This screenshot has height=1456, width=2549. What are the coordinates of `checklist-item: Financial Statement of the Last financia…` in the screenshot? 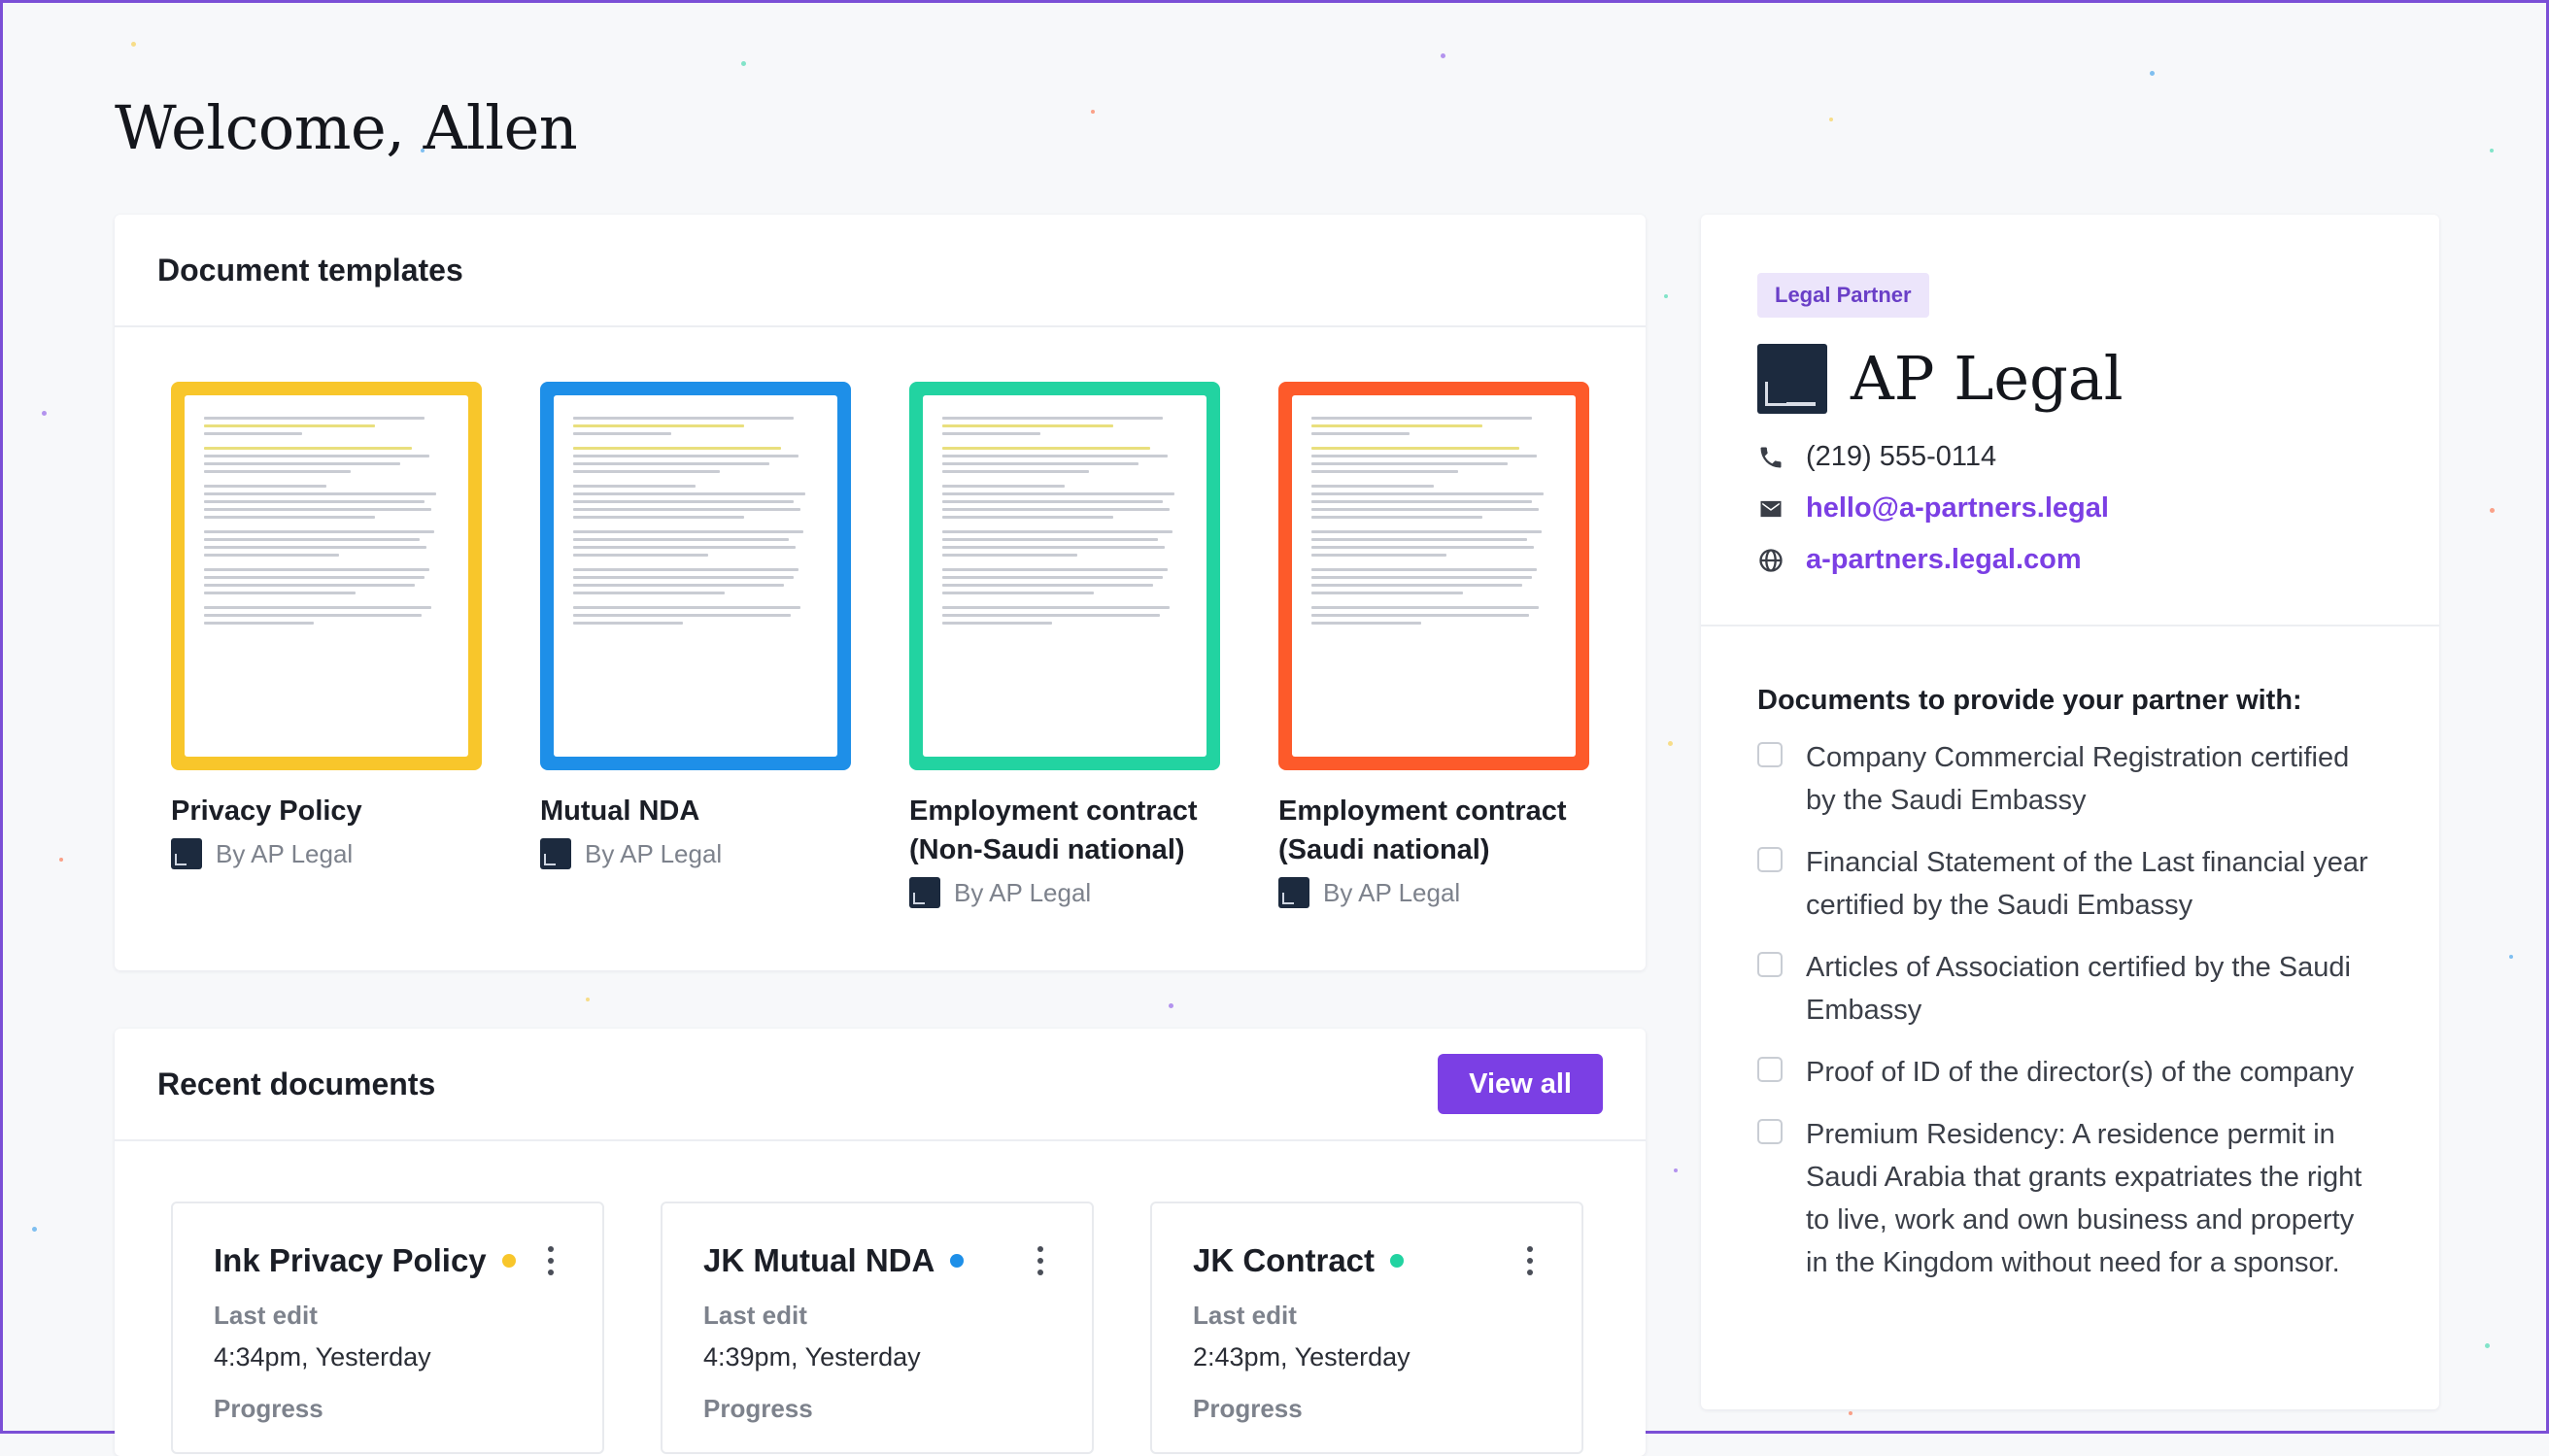 It's located at (2070, 884).